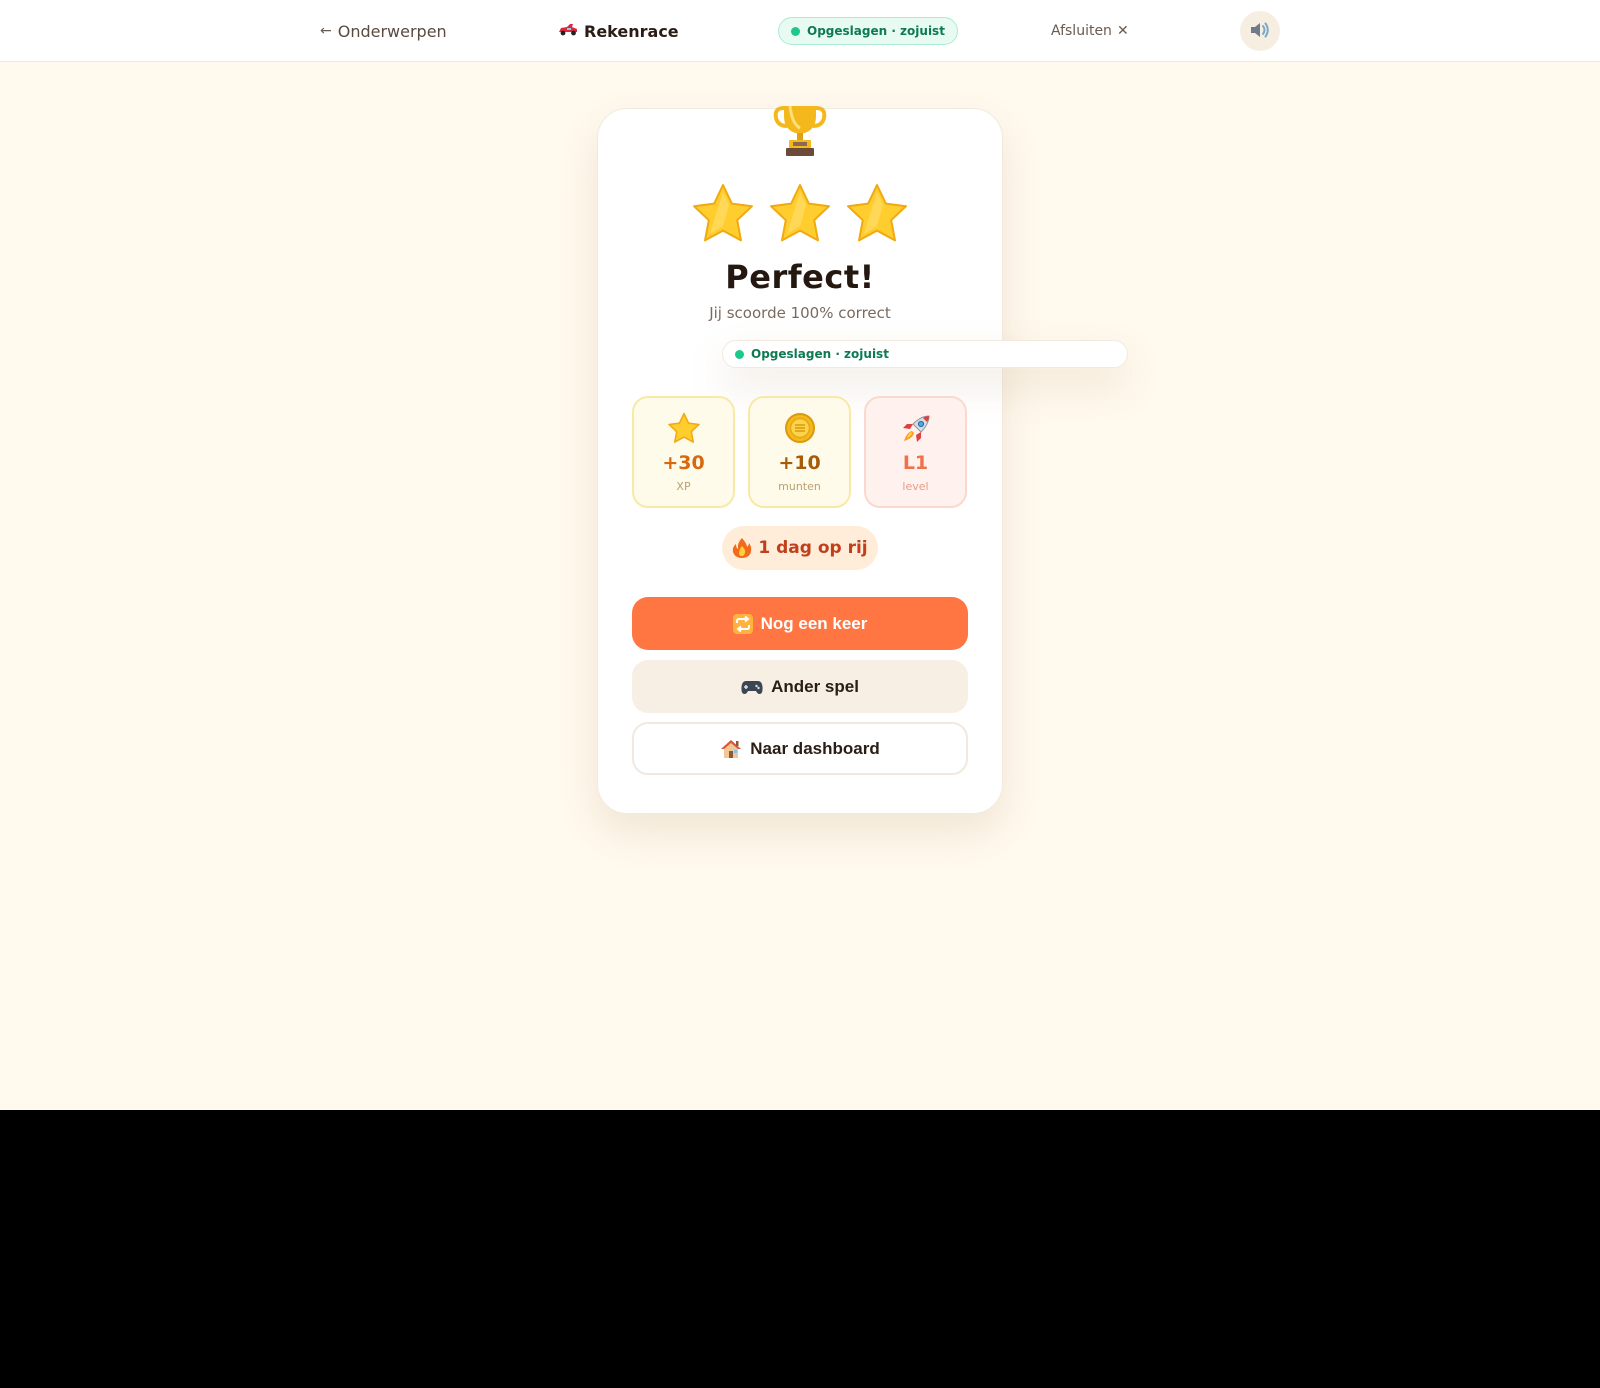  I want to click on race-car-icon, so click(568, 31).